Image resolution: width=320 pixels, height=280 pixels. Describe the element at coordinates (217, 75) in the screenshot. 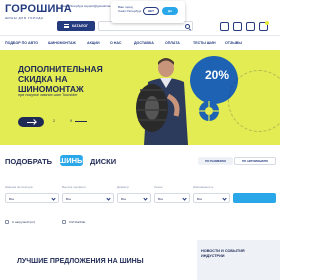

I see `discount-value: 20%` at that location.